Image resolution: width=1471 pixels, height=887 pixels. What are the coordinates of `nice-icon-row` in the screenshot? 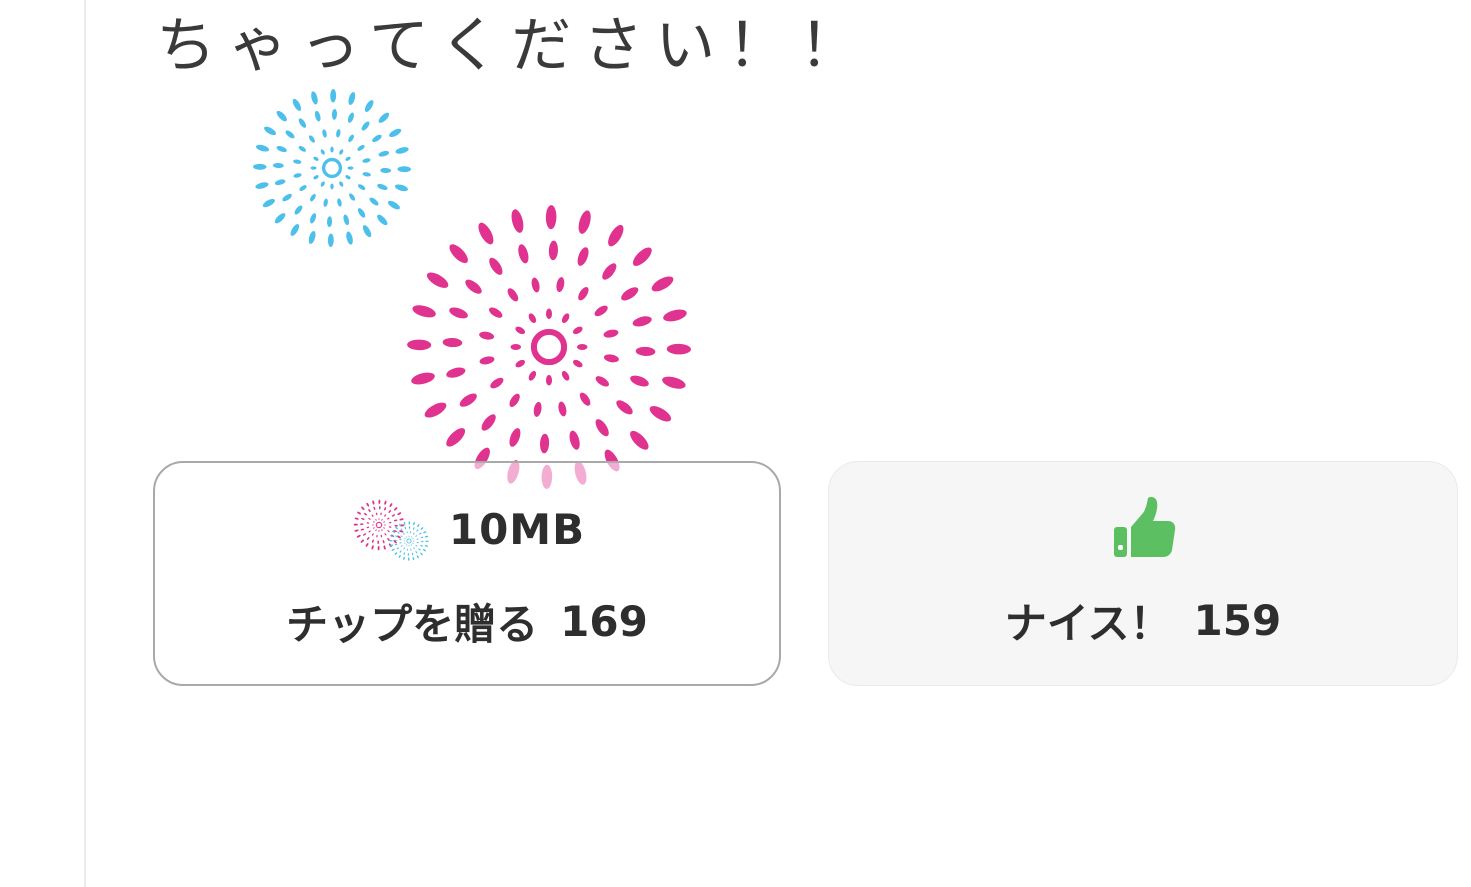 It's located at (1143, 528).